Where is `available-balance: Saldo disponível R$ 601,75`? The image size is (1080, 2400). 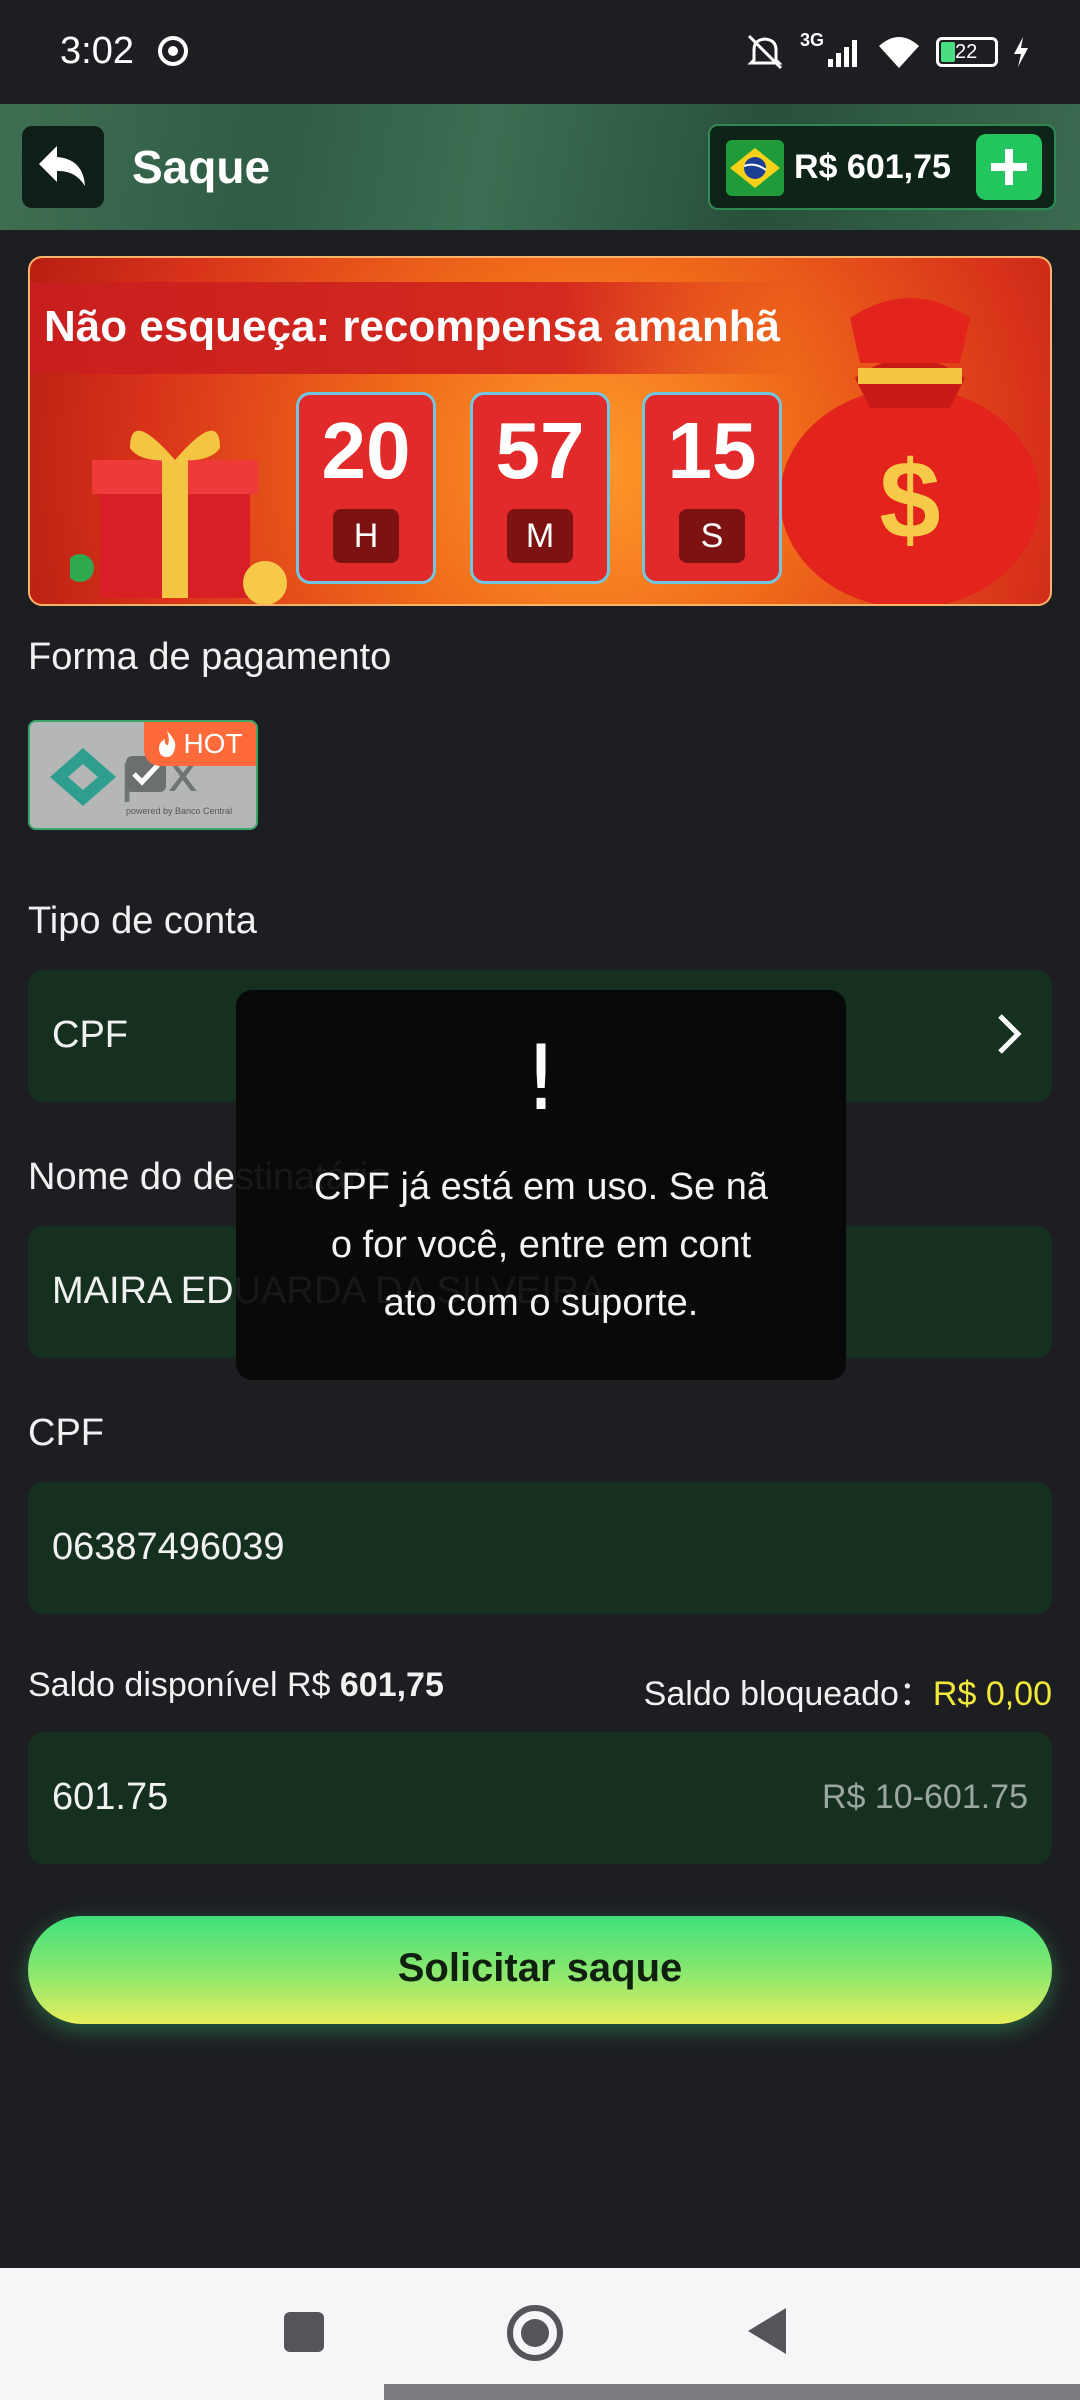
available-balance: Saldo disponível R$ 601,75 is located at coordinates (236, 1685).